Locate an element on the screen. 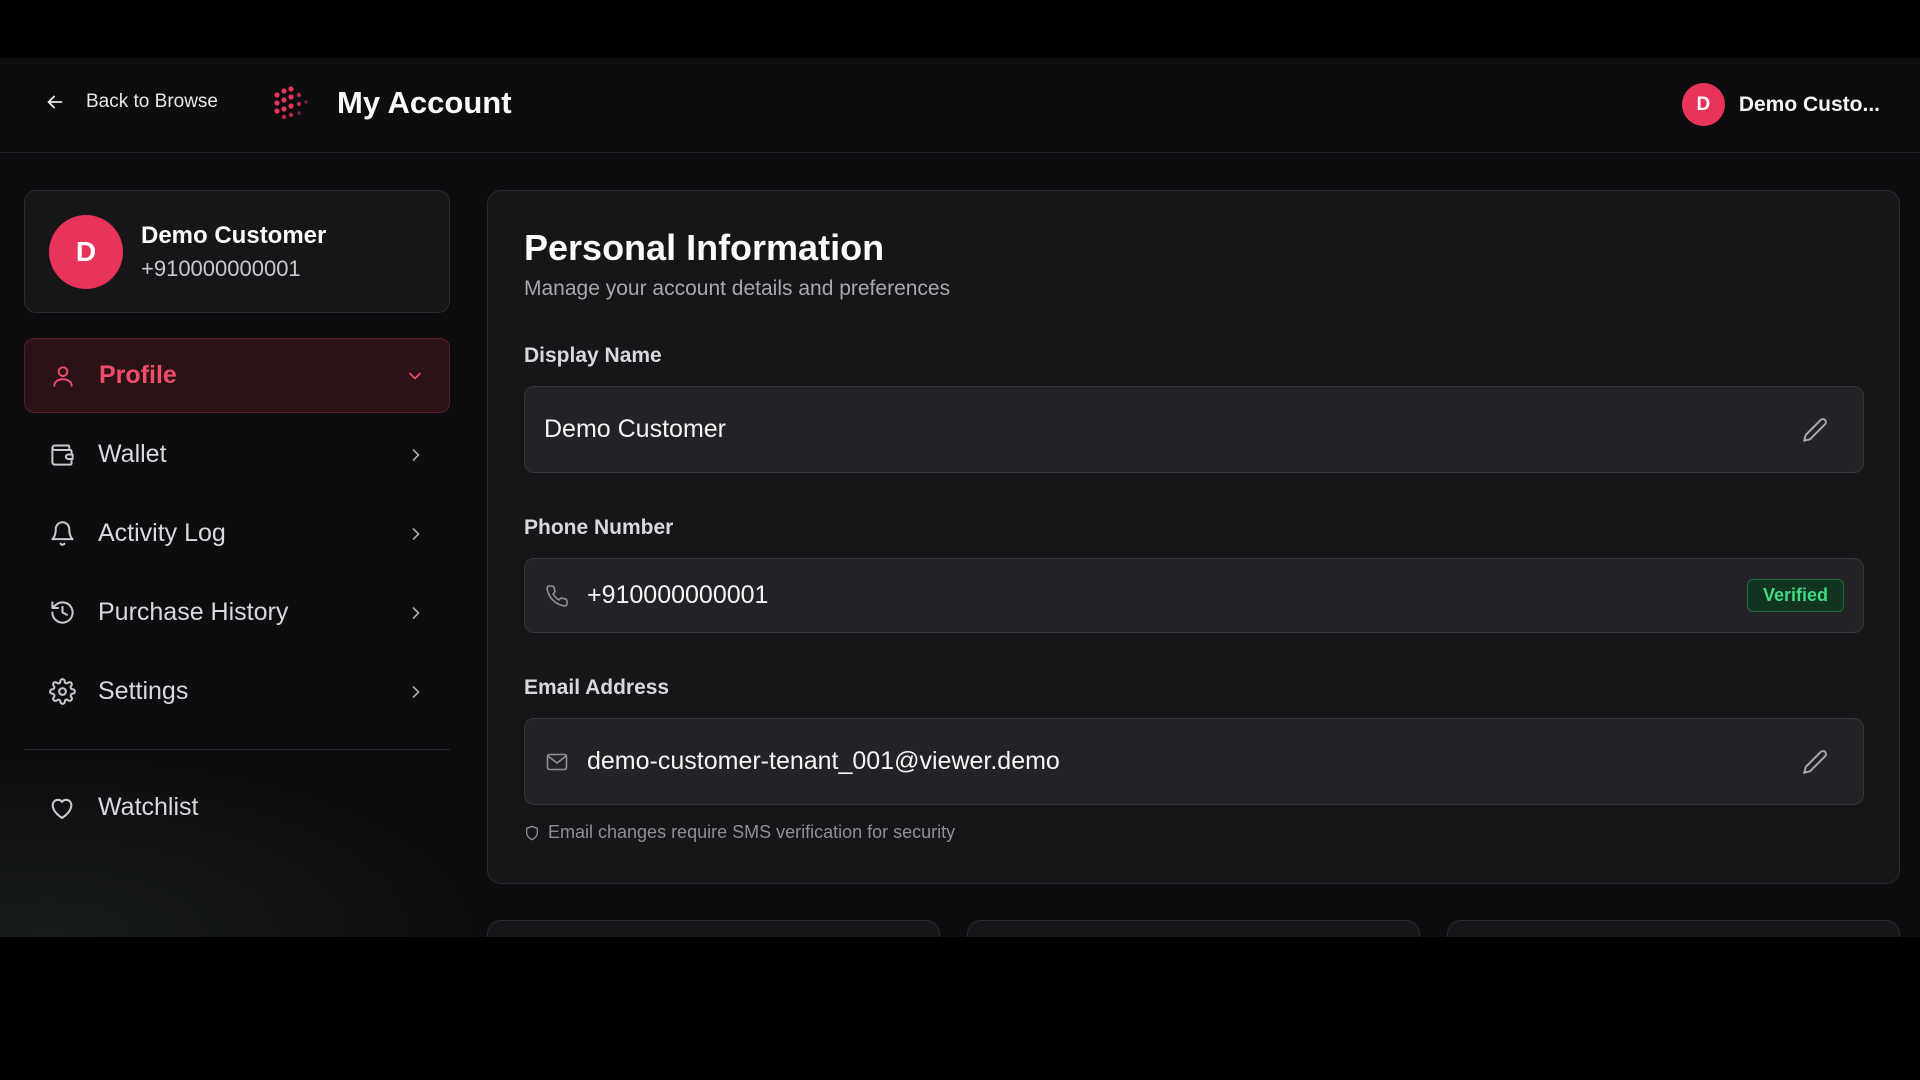 The width and height of the screenshot is (1920, 1080). sidebar-item-label: Activity Log is located at coordinates (162, 533).